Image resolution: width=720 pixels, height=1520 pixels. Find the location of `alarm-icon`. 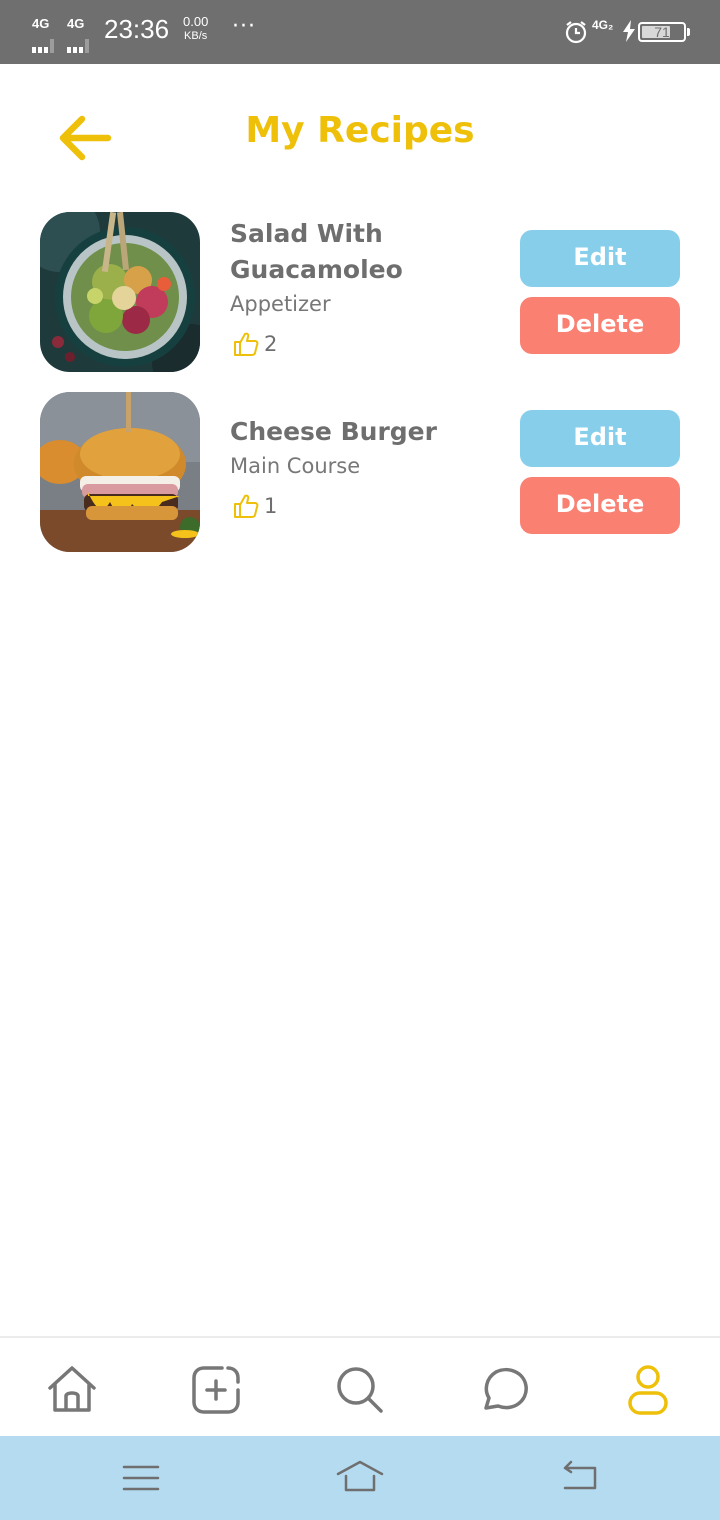

alarm-icon is located at coordinates (576, 32).